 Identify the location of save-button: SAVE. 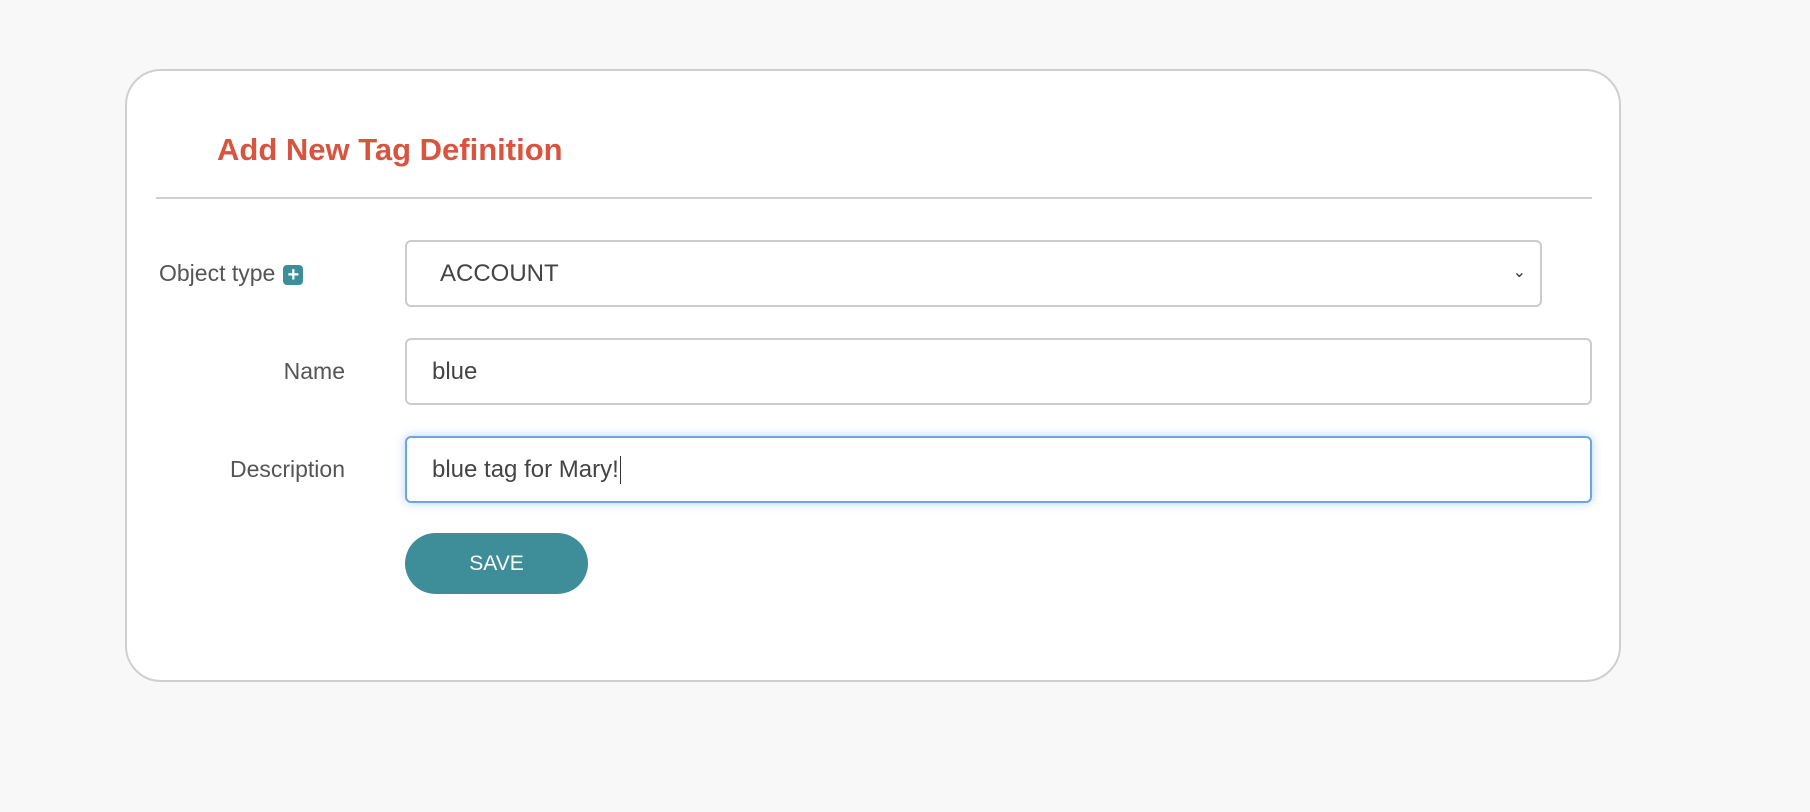
(496, 563).